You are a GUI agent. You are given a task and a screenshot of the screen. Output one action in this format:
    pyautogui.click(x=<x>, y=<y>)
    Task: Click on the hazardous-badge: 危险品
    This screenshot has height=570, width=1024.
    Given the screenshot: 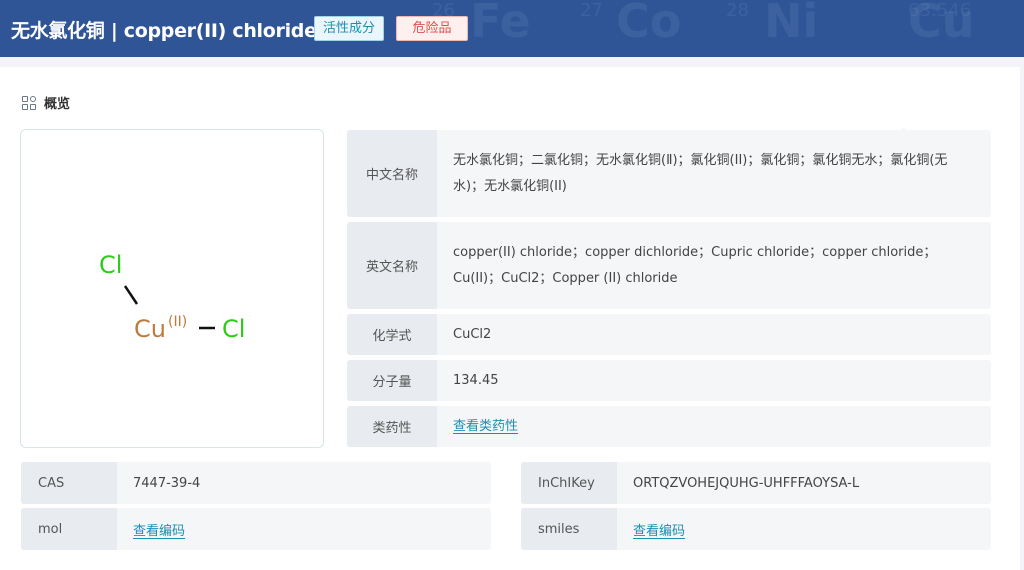 What is the action you would take?
    pyautogui.click(x=432, y=28)
    